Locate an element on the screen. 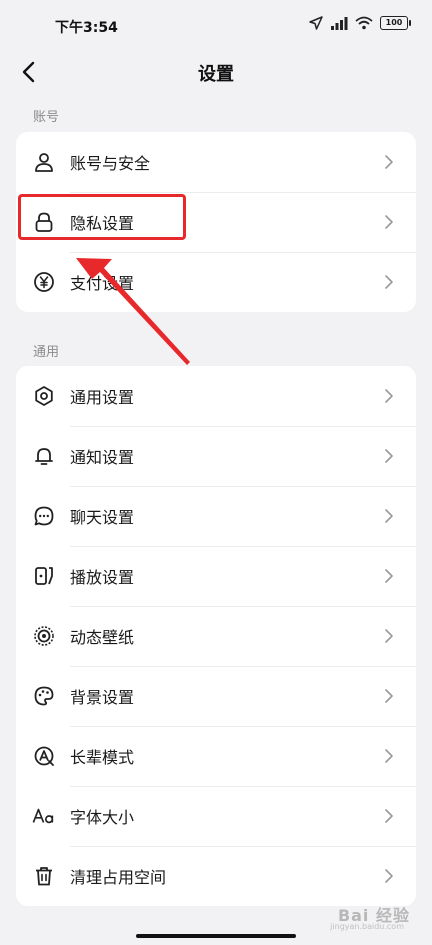 Image resolution: width=432 pixels, height=945 pixels. live-wallpaper-icon is located at coordinates (44, 636).